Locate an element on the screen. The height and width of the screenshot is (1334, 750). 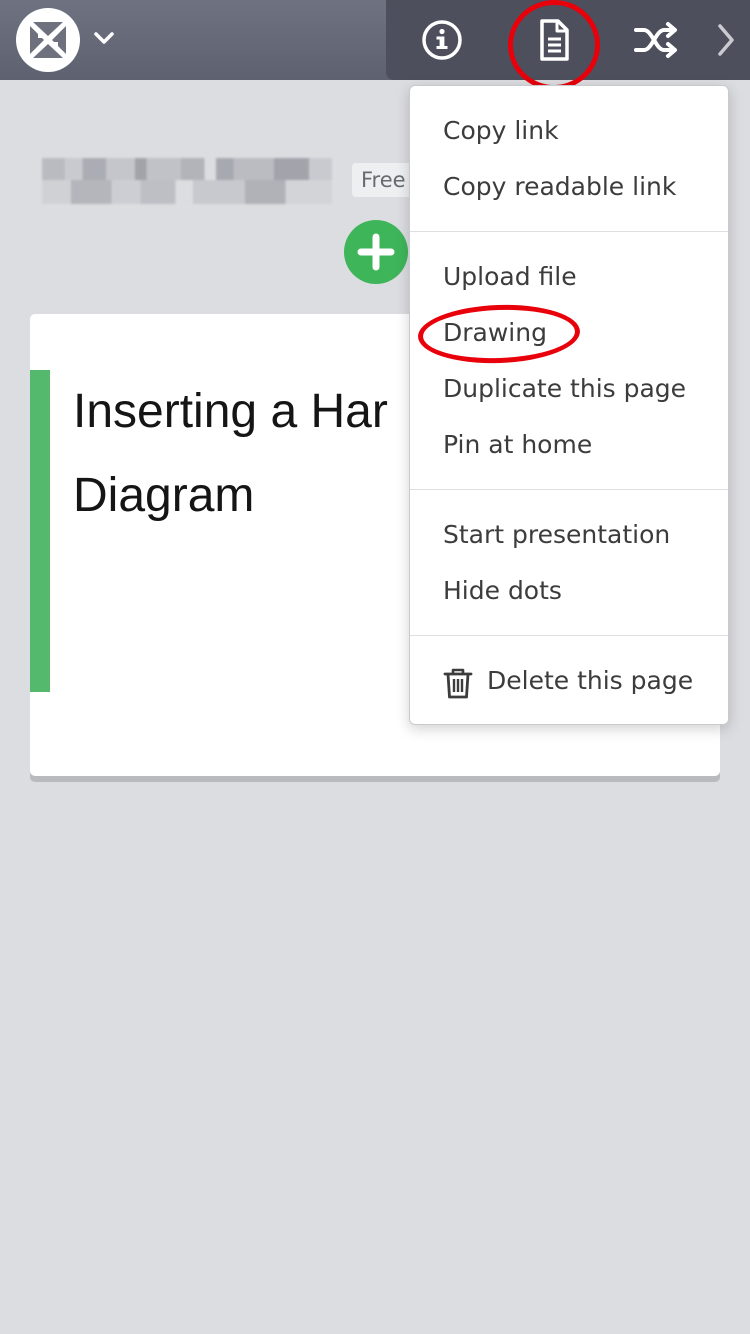
info-button is located at coordinates (442, 40).